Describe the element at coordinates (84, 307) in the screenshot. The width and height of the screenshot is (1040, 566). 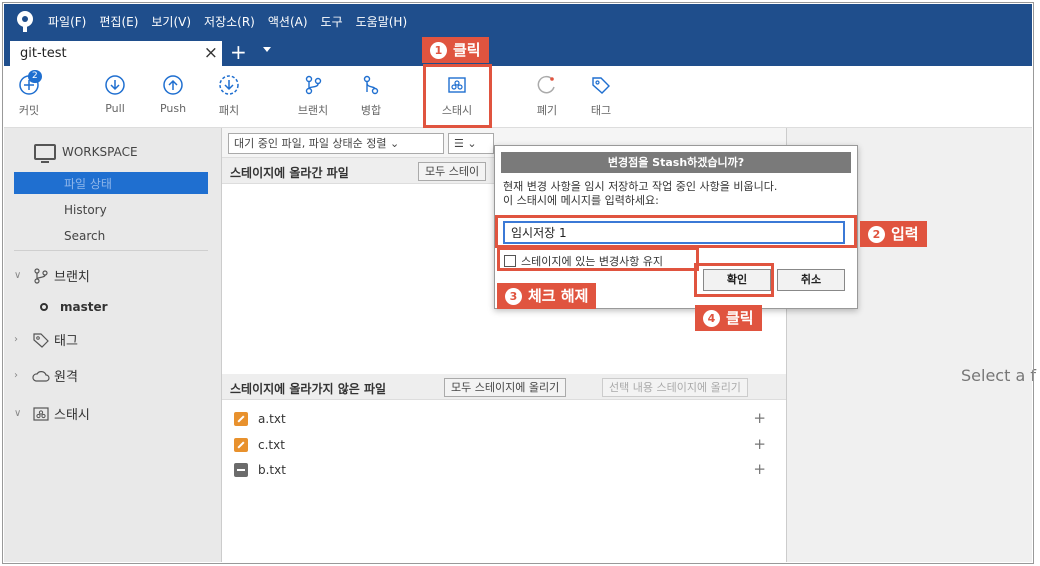
I see `branch-name: master` at that location.